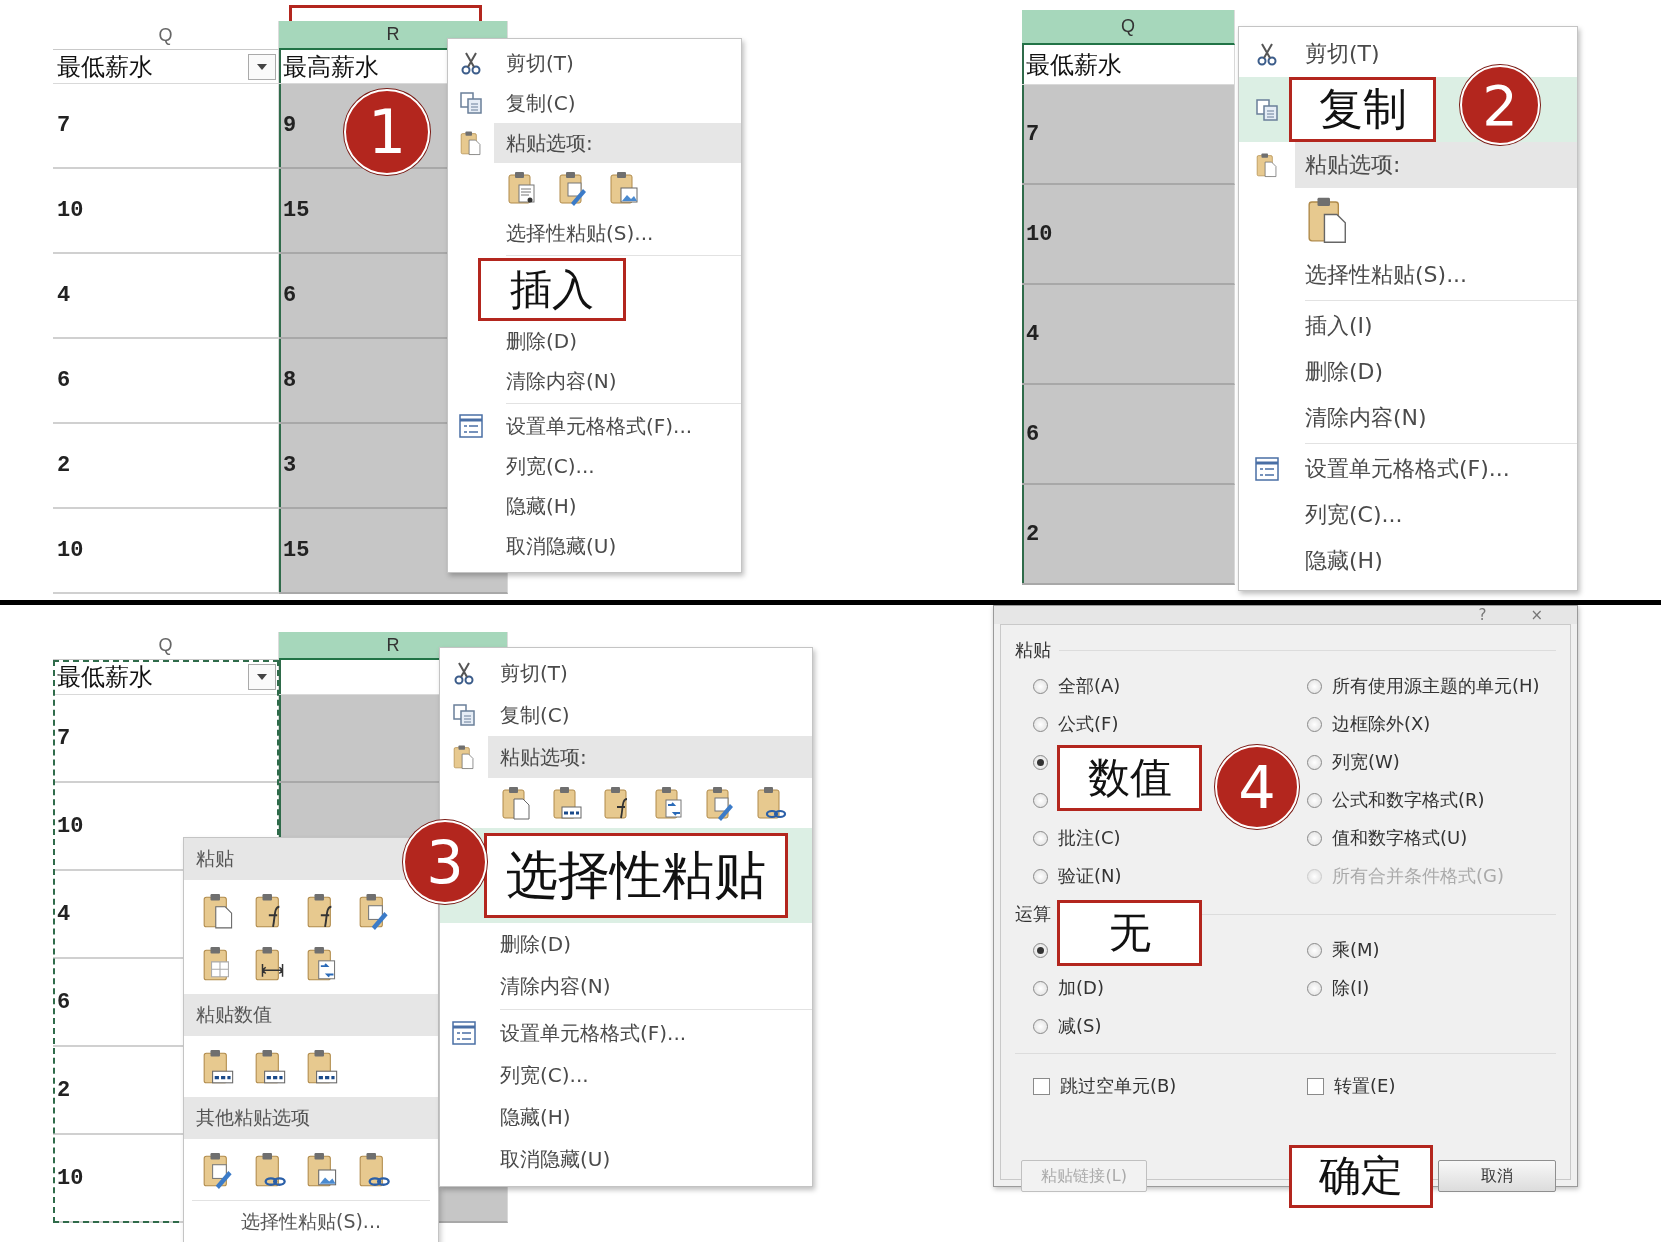 Image resolution: width=1661 pixels, height=1242 pixels. I want to click on radio-label: 边框除外(X), so click(1381, 724).